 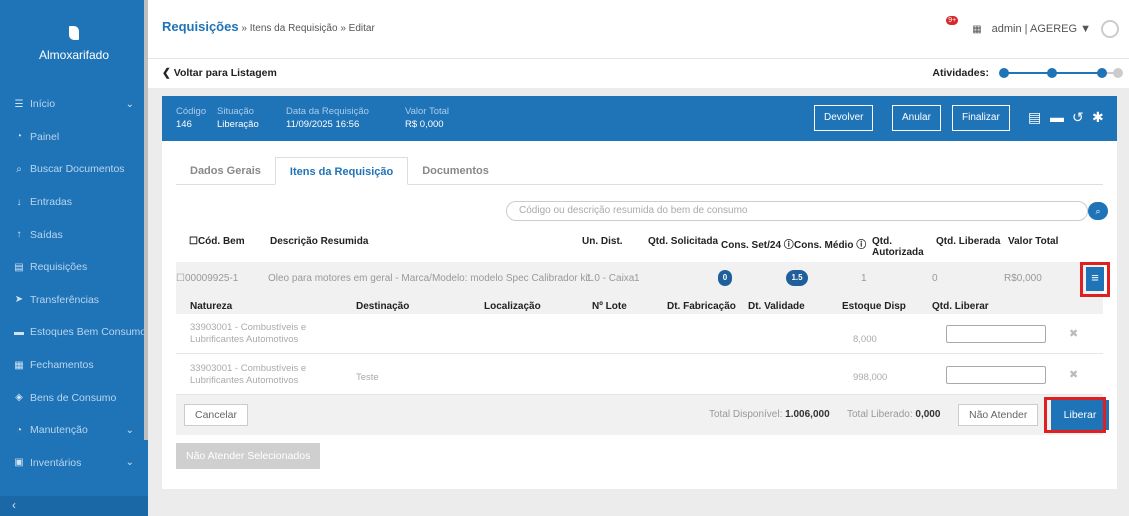 What do you see at coordinates (238, 124) in the screenshot?
I see `situacao-value: Liberação` at bounding box center [238, 124].